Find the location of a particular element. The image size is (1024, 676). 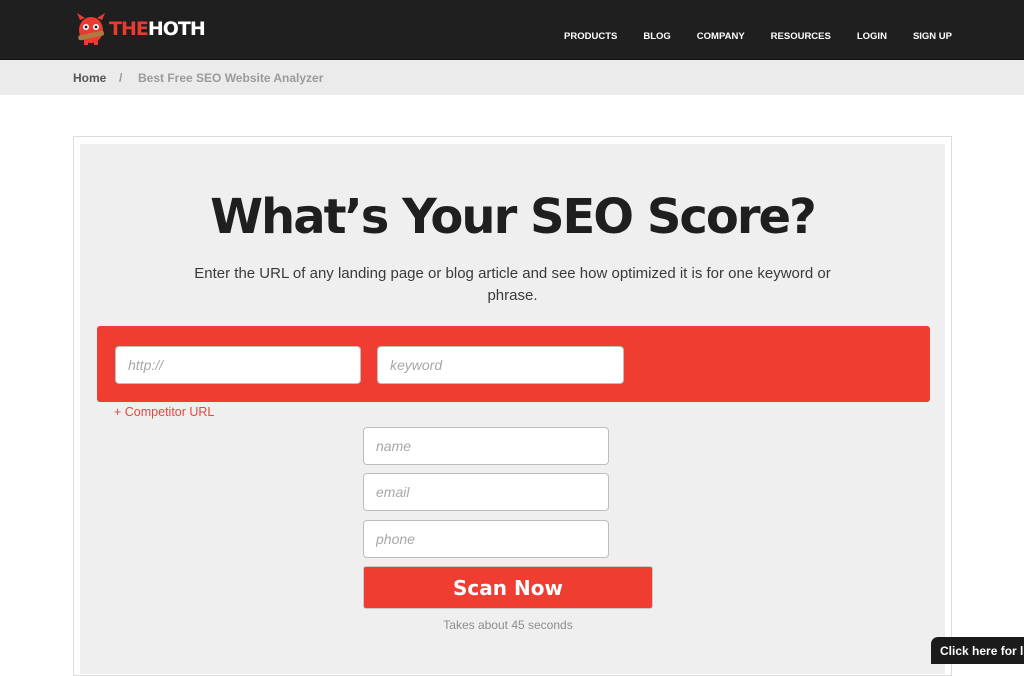

page-title: What’s Your SEO Score? is located at coordinates (513, 217).